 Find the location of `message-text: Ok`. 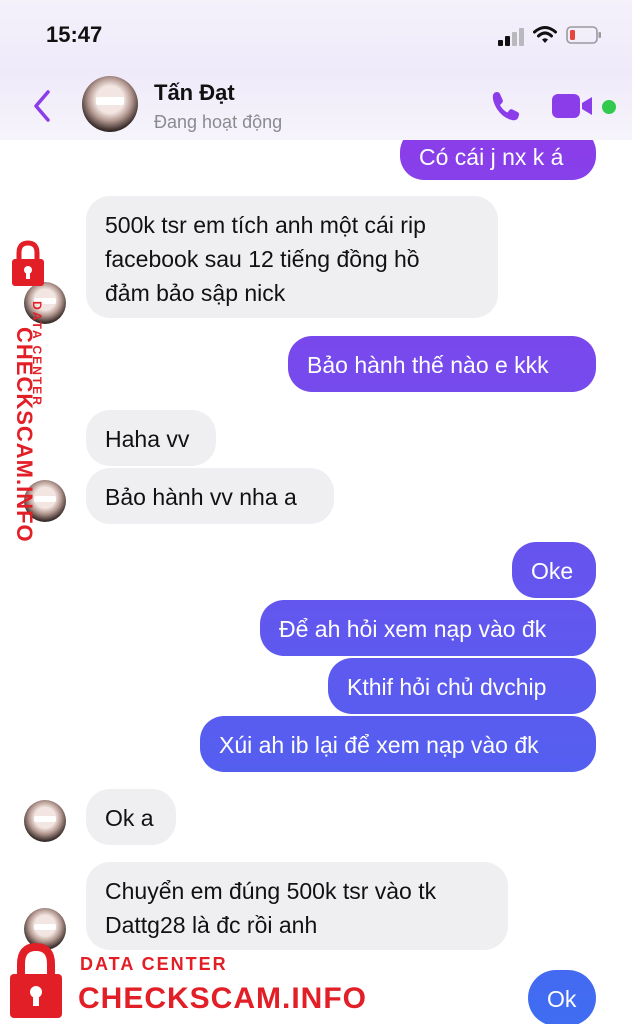

message-text: Ok is located at coordinates (562, 999).